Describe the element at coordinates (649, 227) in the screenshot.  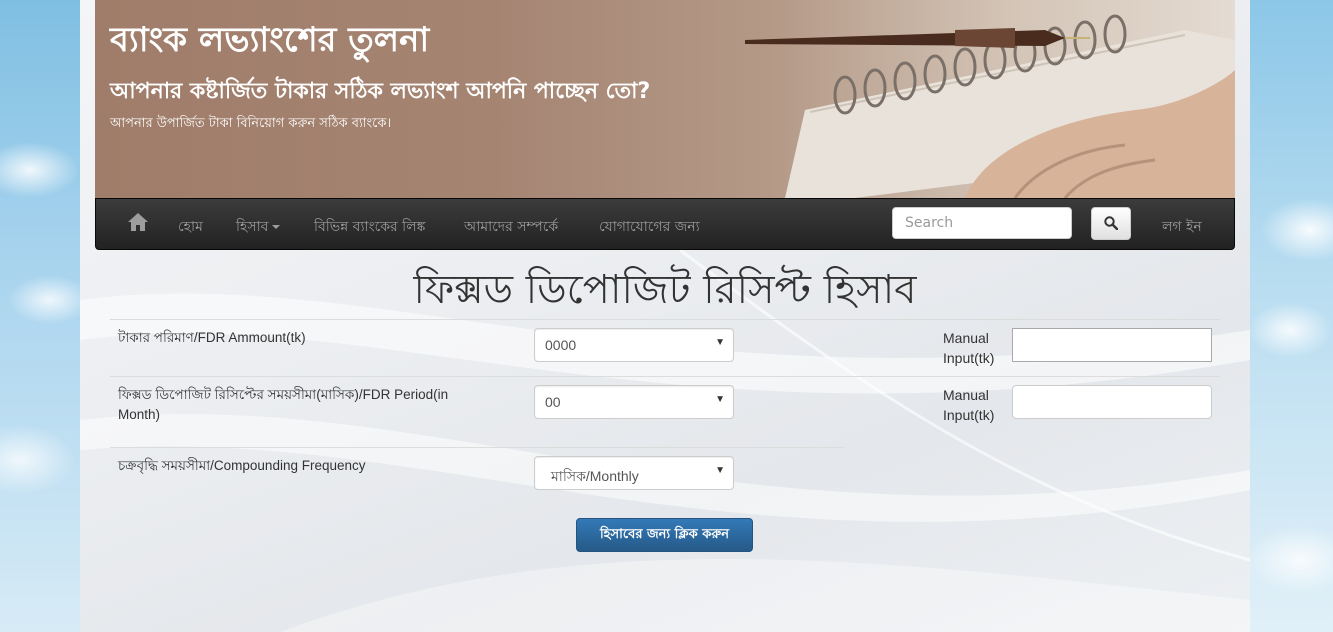
I see `nav-contact: যোগাযোগের জন্য` at that location.